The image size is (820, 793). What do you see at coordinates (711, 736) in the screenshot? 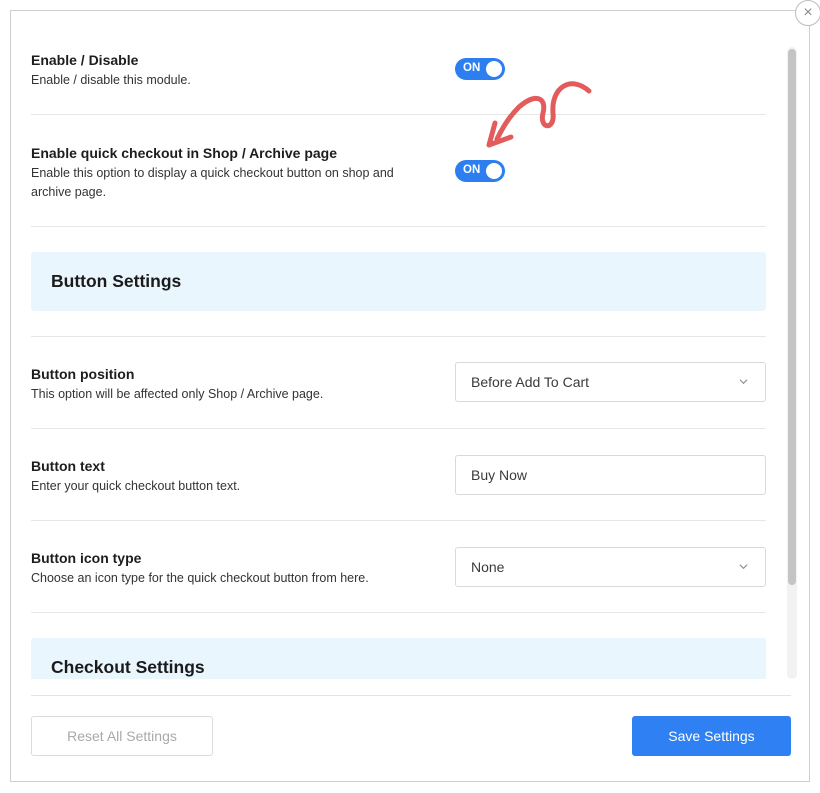
I see `save-settings-button: Save Settings` at bounding box center [711, 736].